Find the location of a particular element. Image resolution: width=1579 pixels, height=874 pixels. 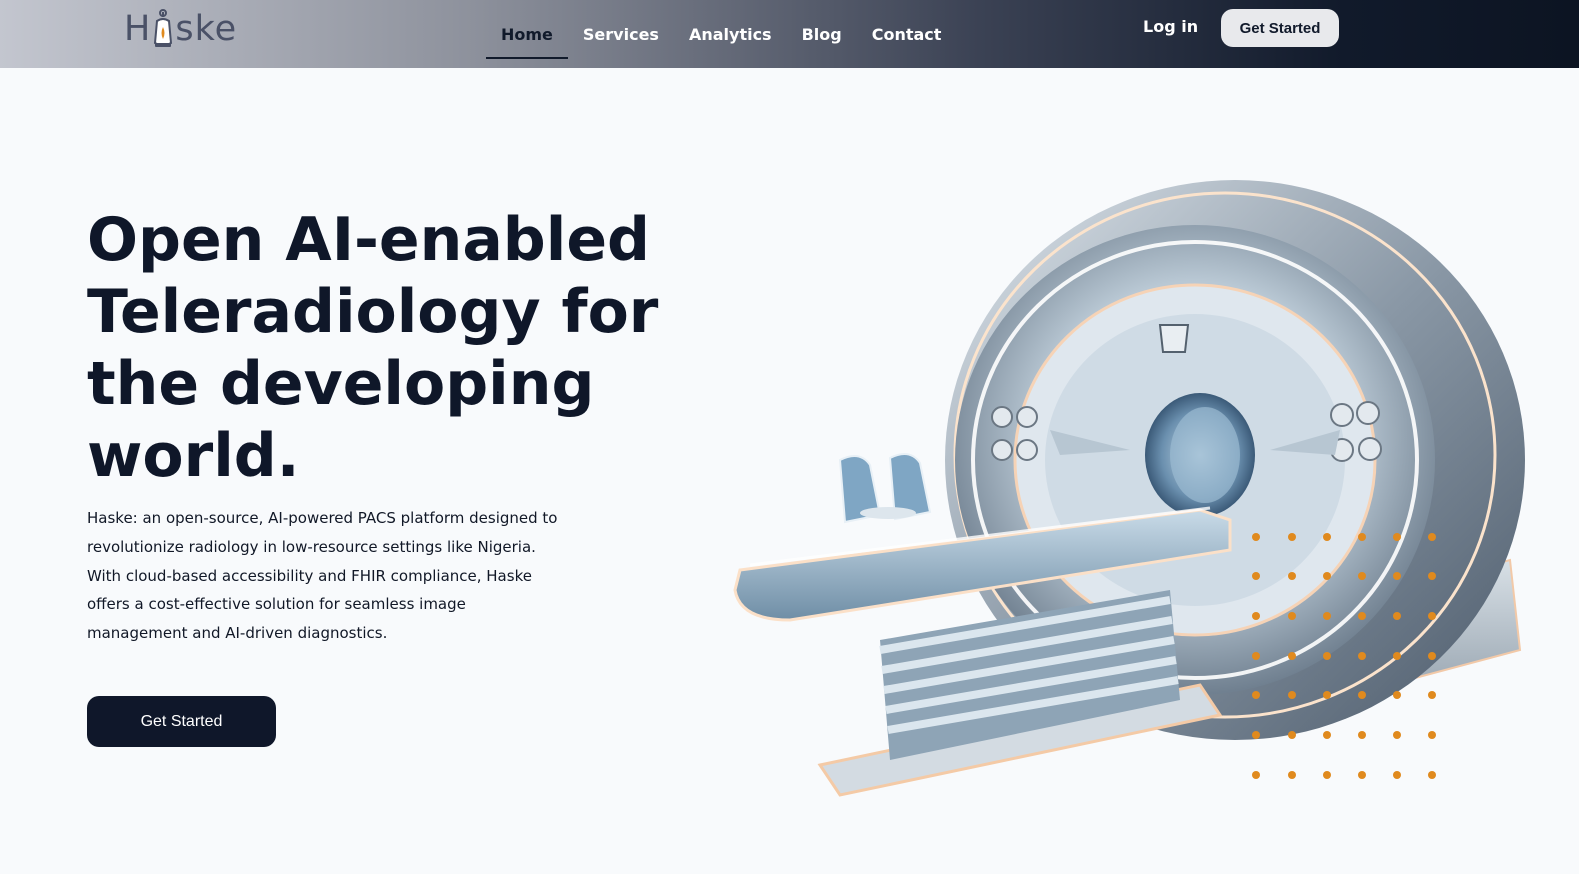

nav-item-contact: Contact is located at coordinates (907, 34).